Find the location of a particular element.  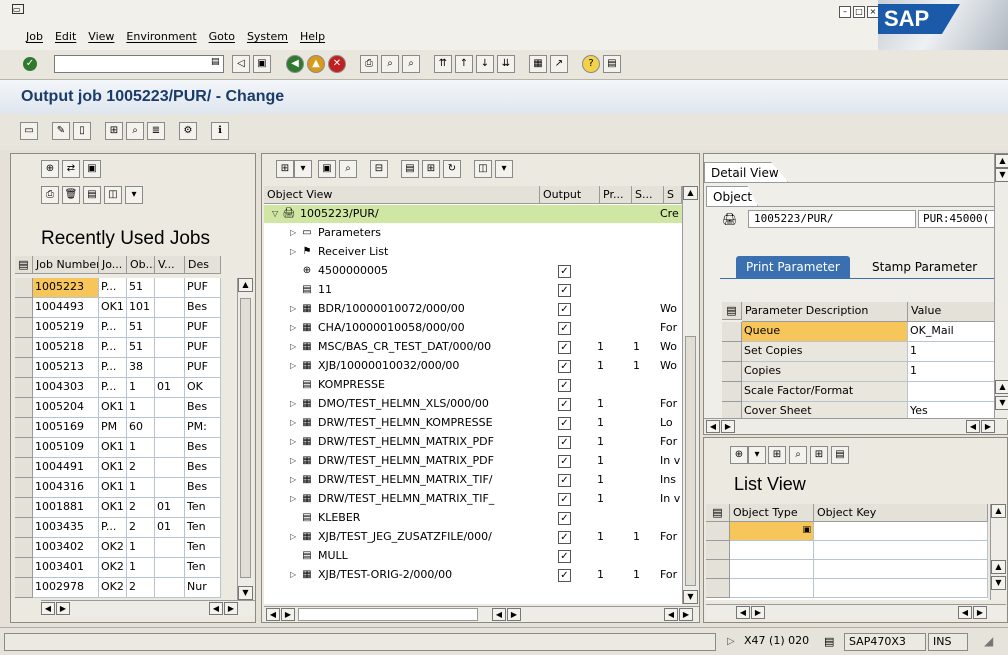

table-cell: 101 is located at coordinates (141, 308).